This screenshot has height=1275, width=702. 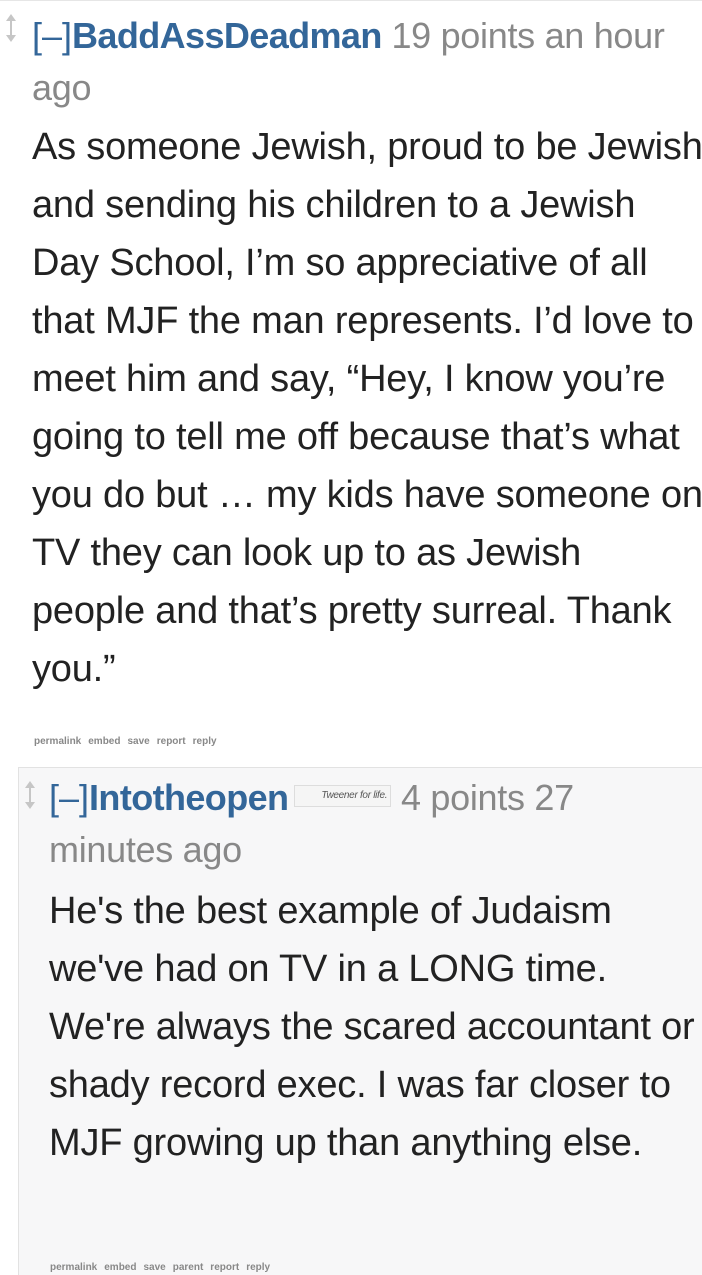 I want to click on author-link: Intotheopen, so click(x=189, y=797).